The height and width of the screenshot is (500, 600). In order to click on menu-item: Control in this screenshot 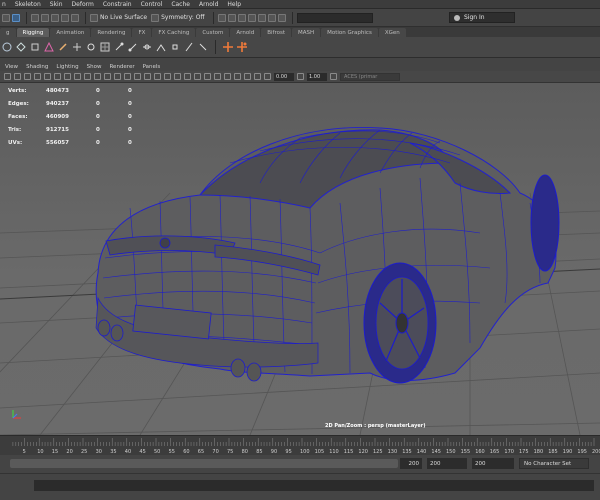, I will do `click(152, 4)`.